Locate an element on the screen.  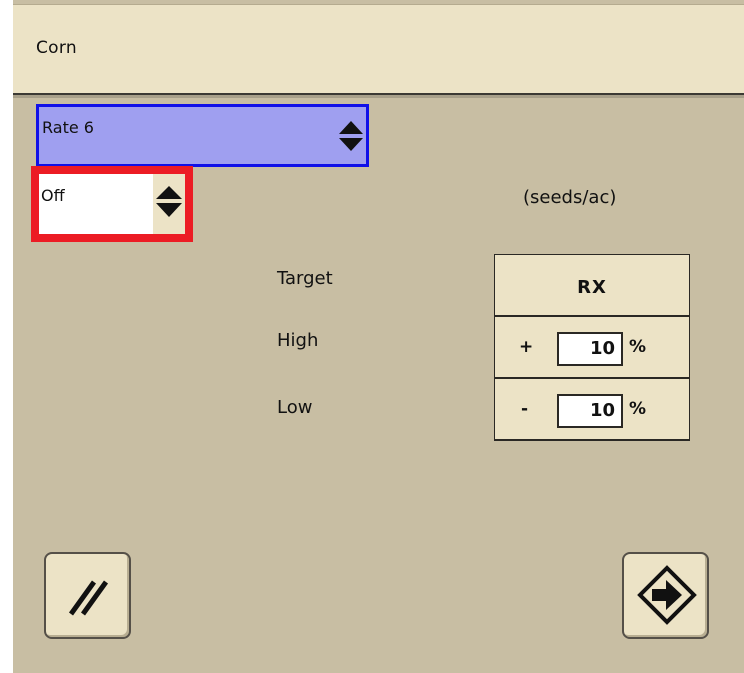
double-slash-icon is located at coordinates (88, 598).